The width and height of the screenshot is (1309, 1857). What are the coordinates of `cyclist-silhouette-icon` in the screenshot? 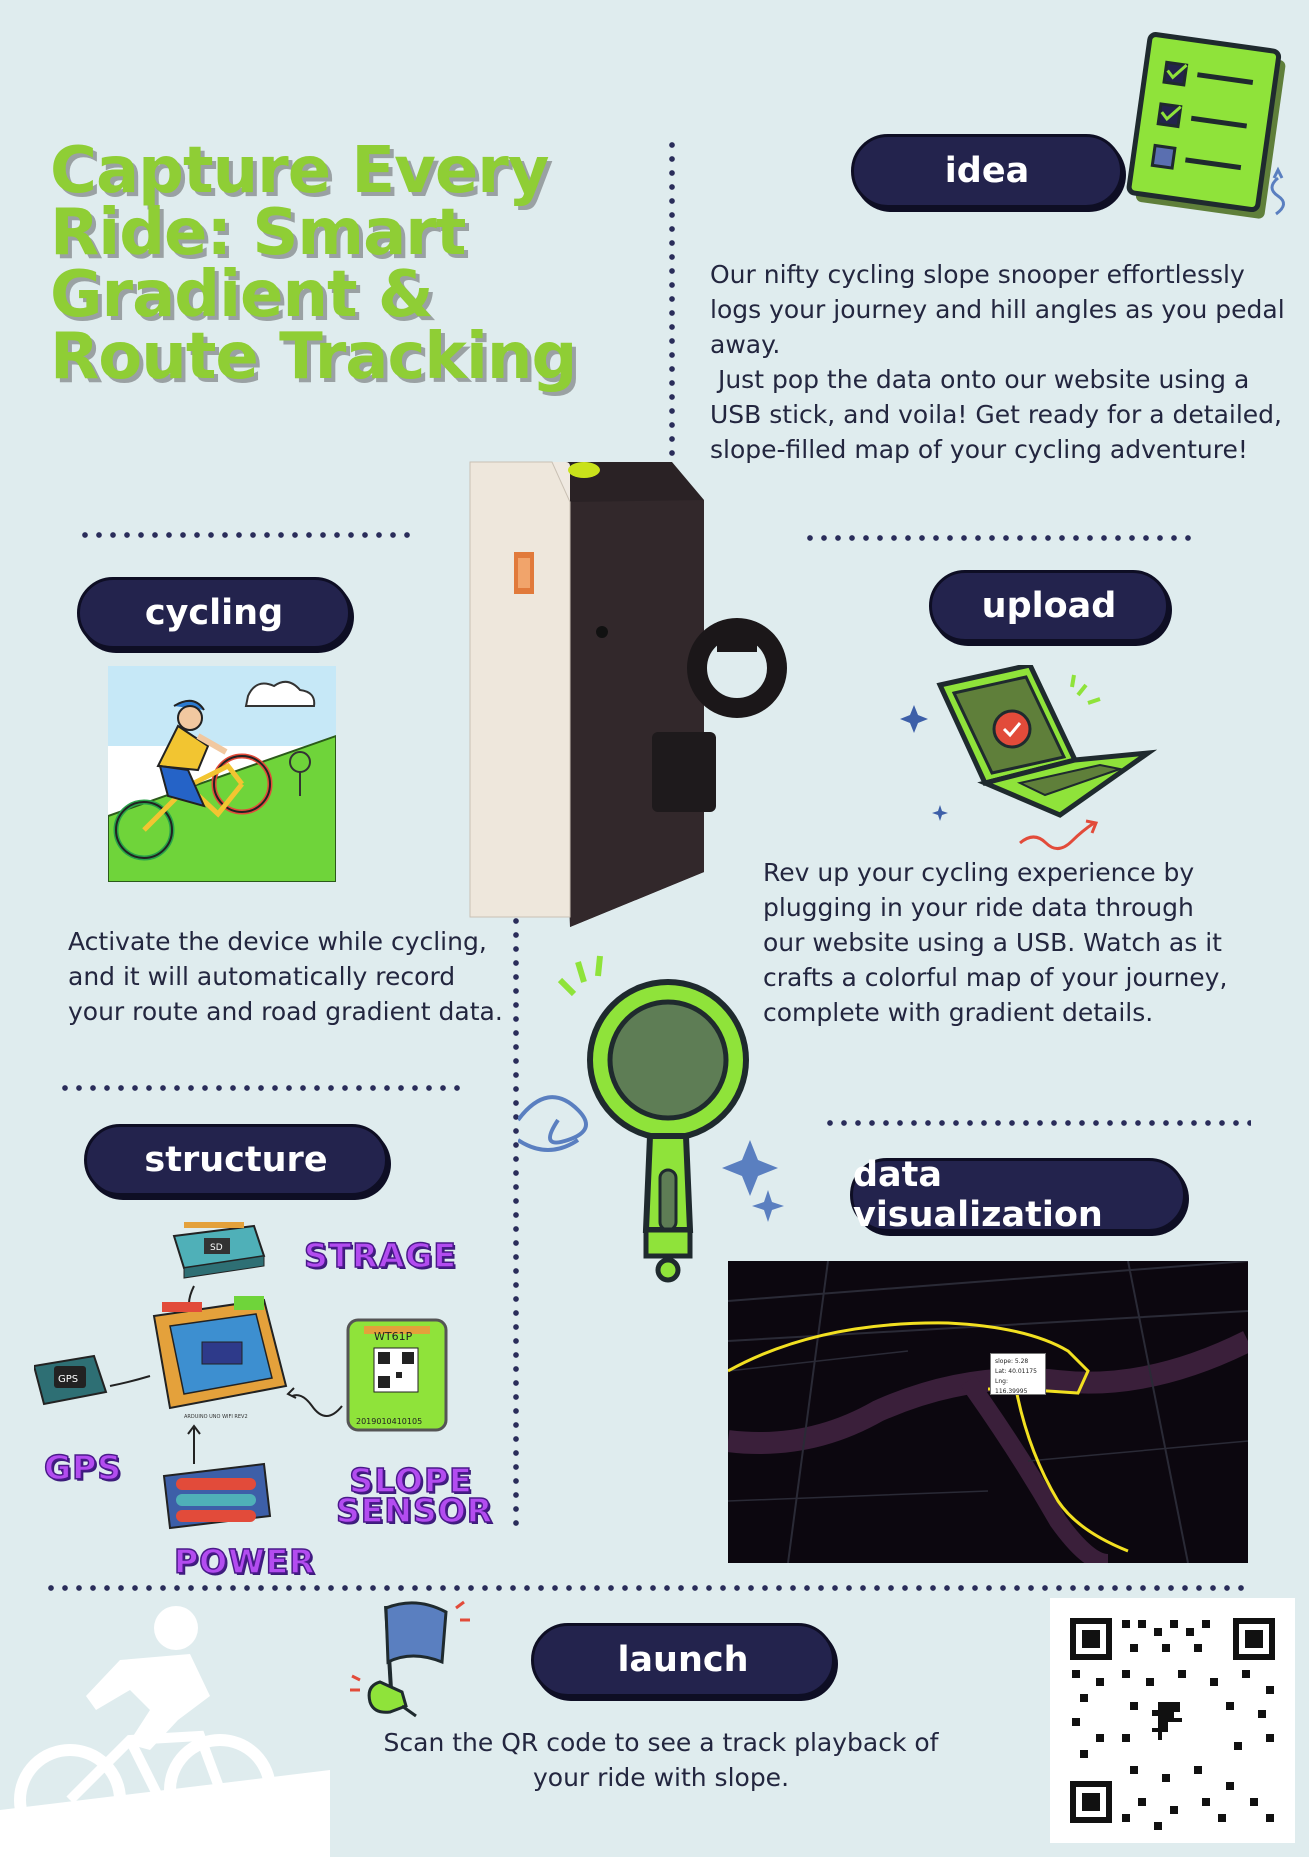 It's located at (165, 1731).